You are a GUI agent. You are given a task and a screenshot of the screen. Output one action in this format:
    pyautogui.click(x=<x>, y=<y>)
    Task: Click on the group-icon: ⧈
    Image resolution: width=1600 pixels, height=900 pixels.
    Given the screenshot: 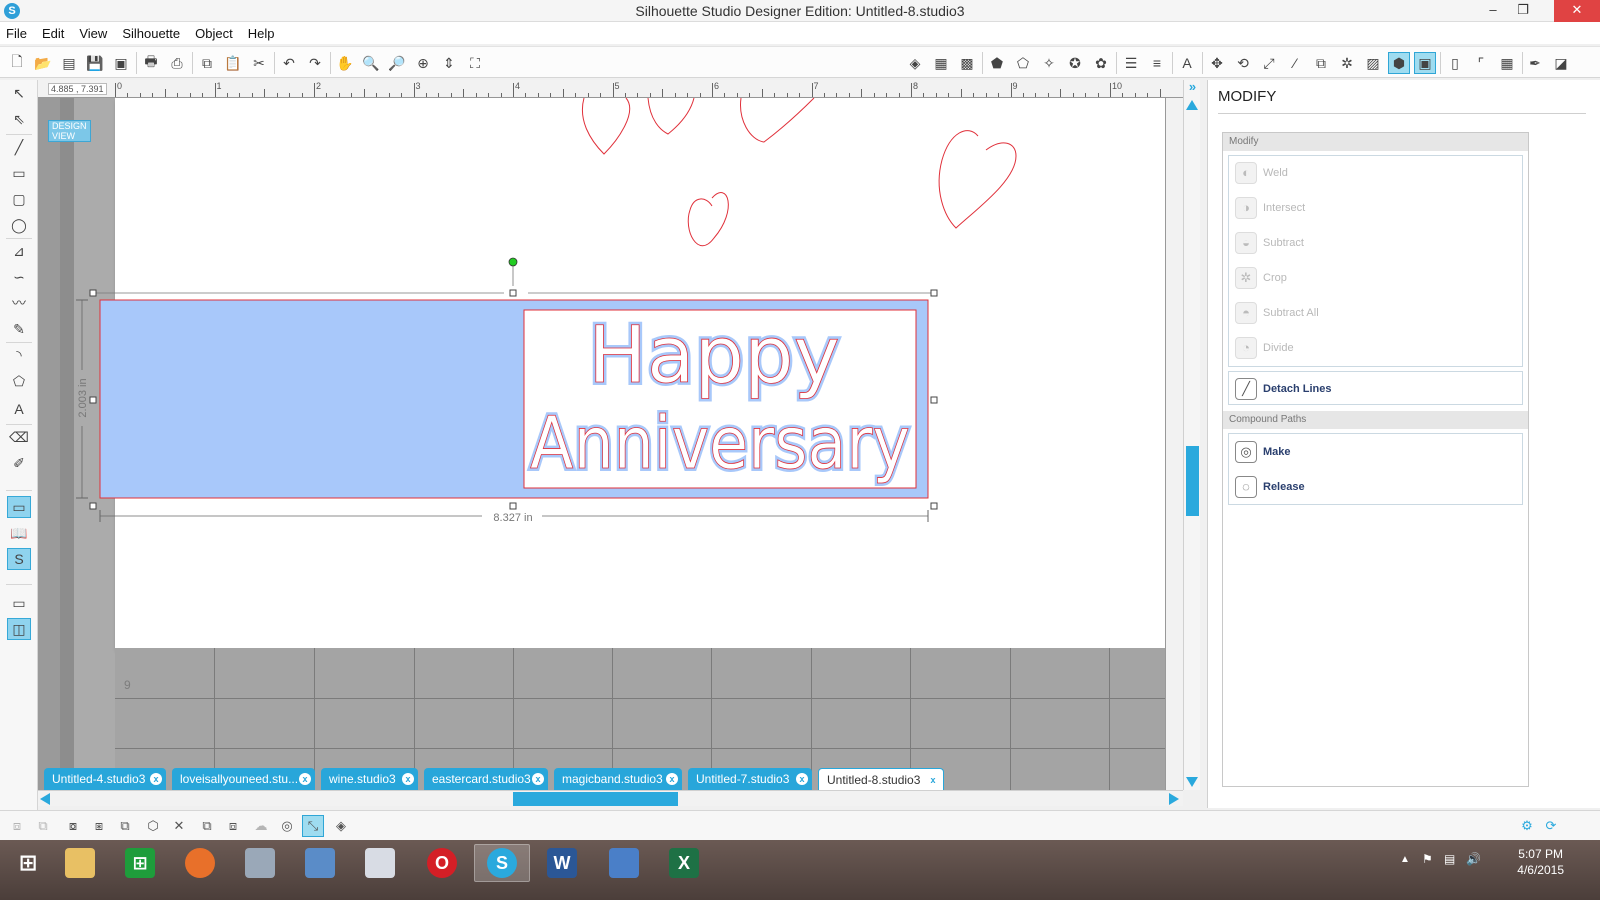 What is the action you would take?
    pyautogui.click(x=17, y=826)
    